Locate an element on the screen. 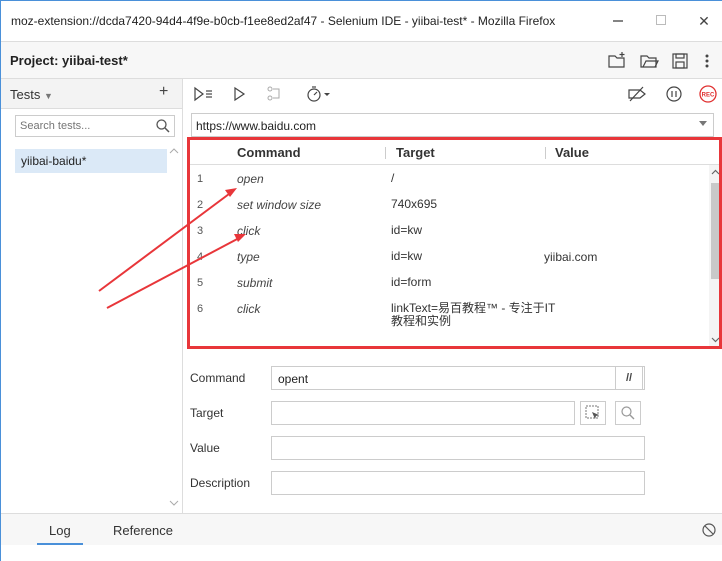  playback-toolbar: REC is located at coordinates (452, 94).